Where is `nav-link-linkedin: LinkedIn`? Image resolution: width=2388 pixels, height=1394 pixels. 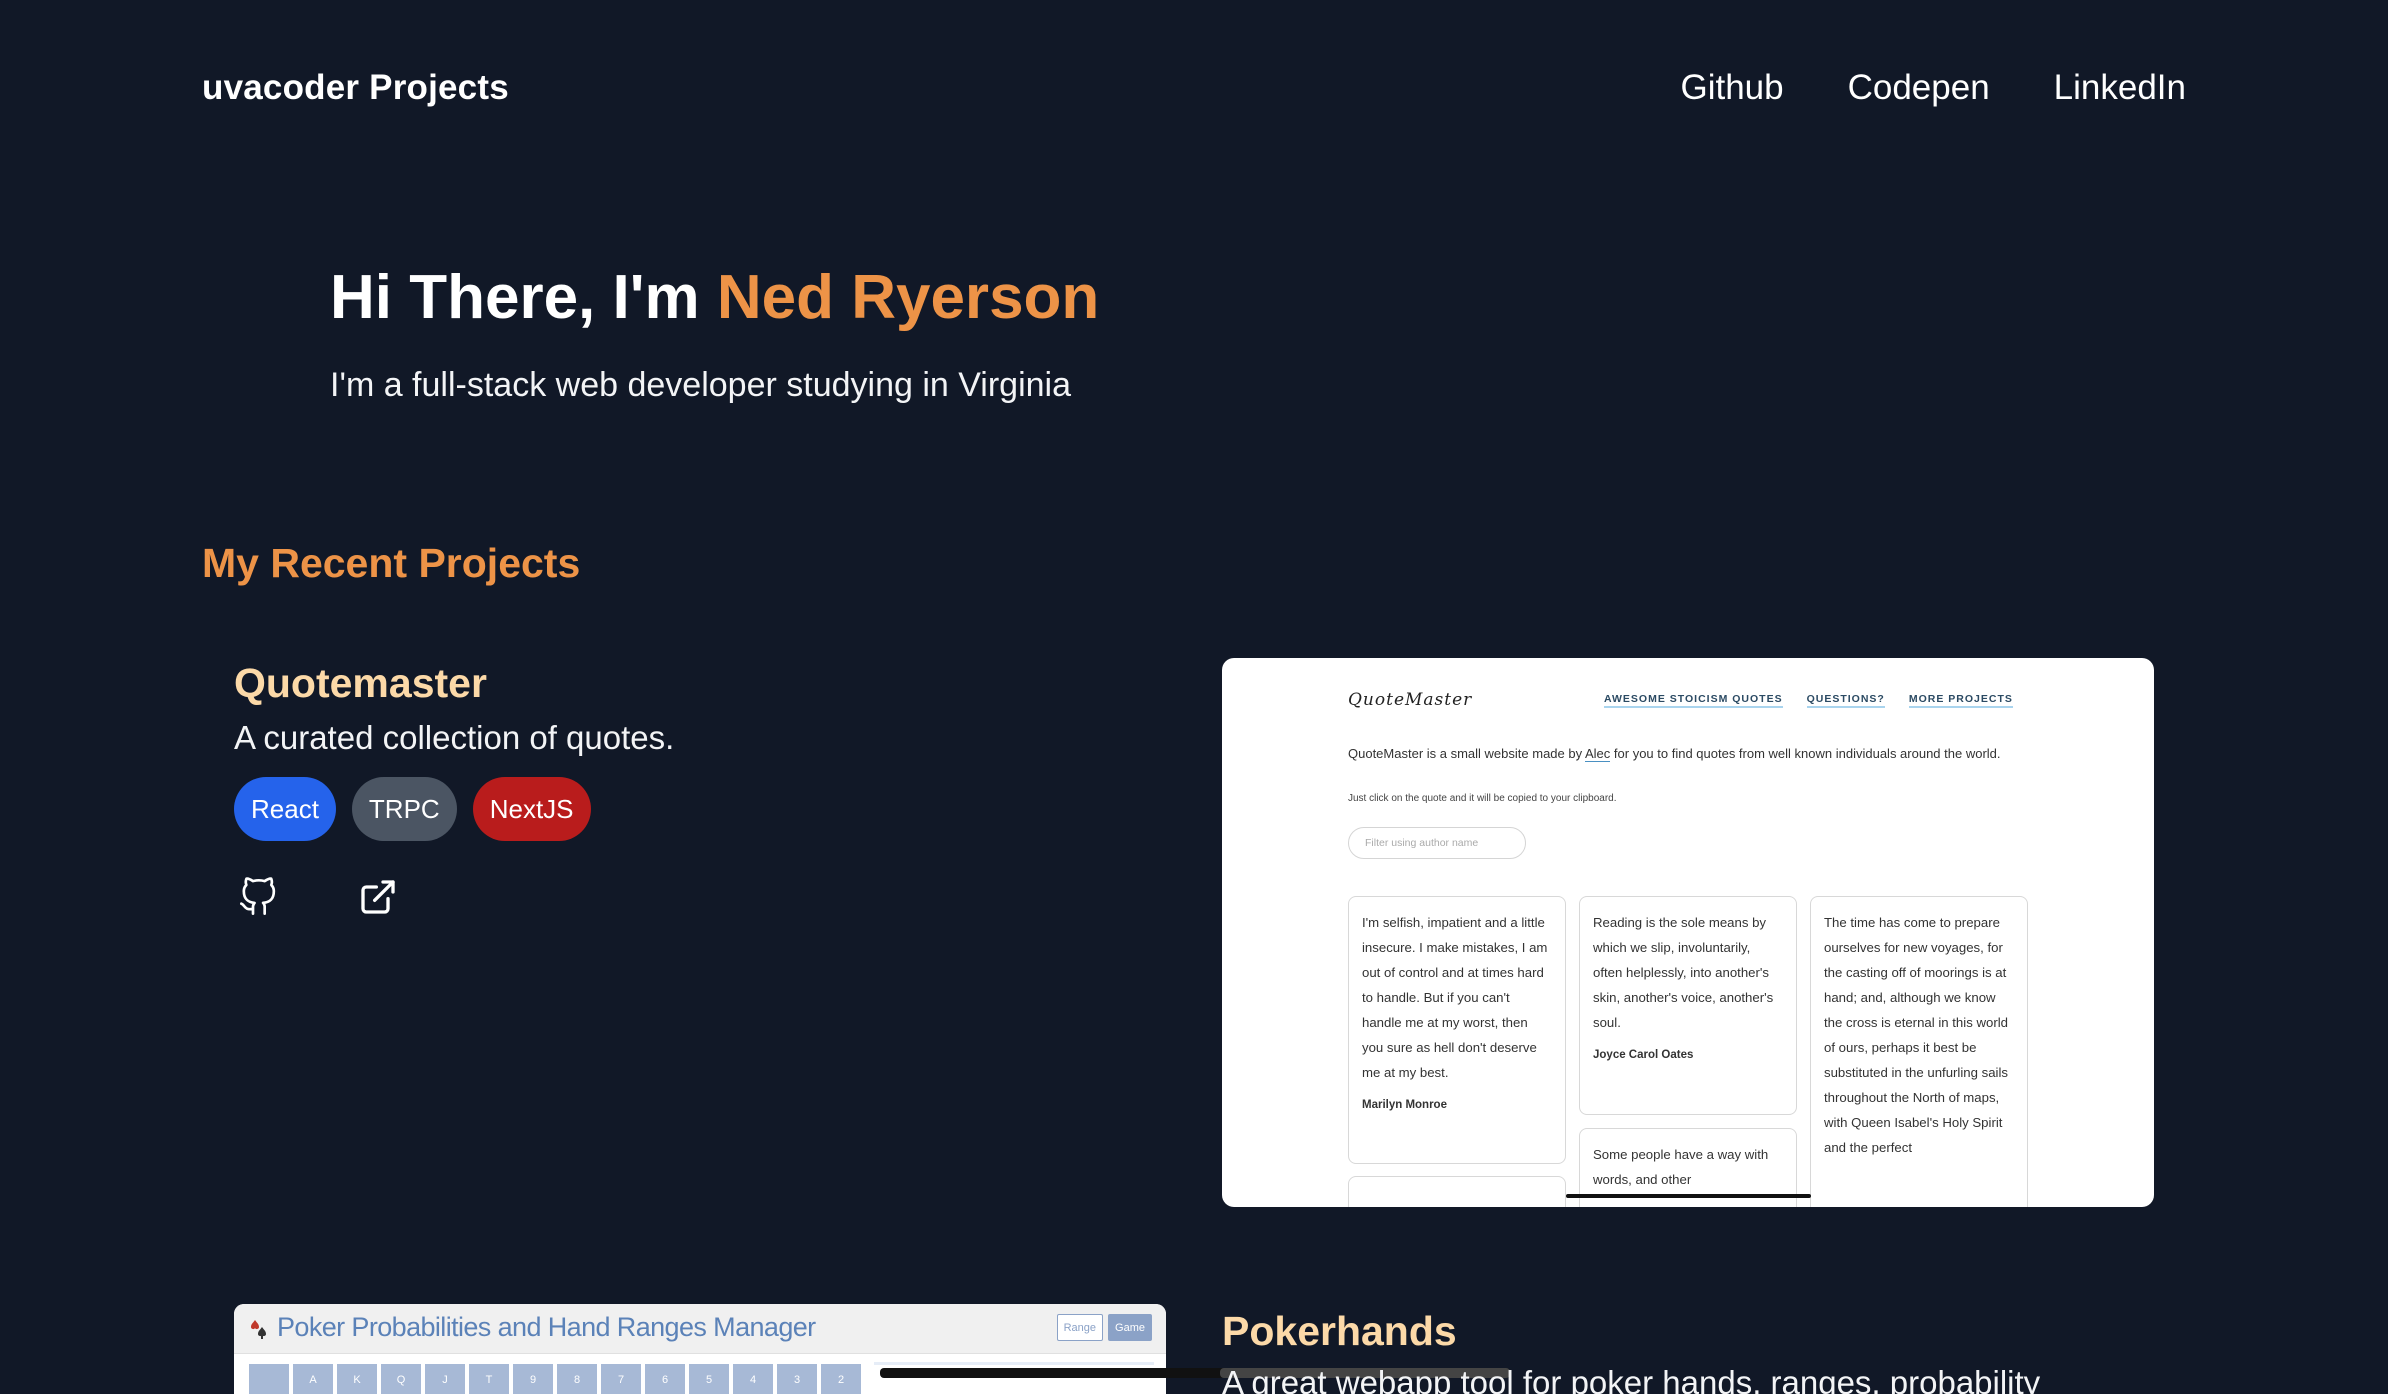
nav-link-linkedin: LinkedIn is located at coordinates (2120, 88).